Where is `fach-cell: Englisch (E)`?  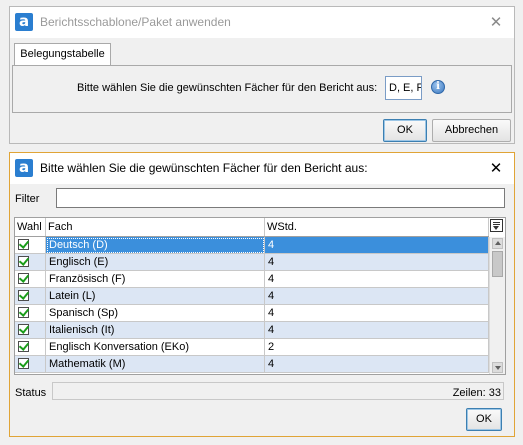
fach-cell: Englisch (E) is located at coordinates (155, 262).